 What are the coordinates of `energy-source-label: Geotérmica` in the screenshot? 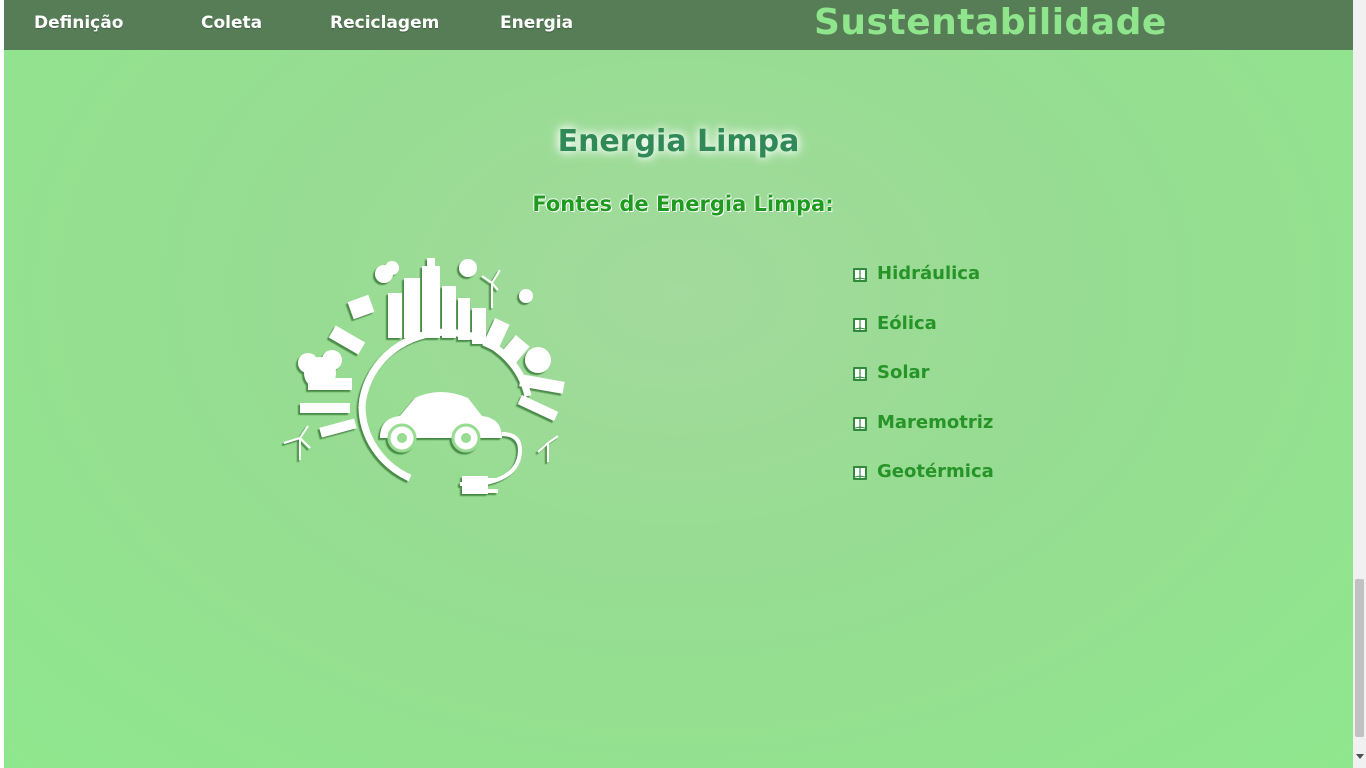 It's located at (935, 471).